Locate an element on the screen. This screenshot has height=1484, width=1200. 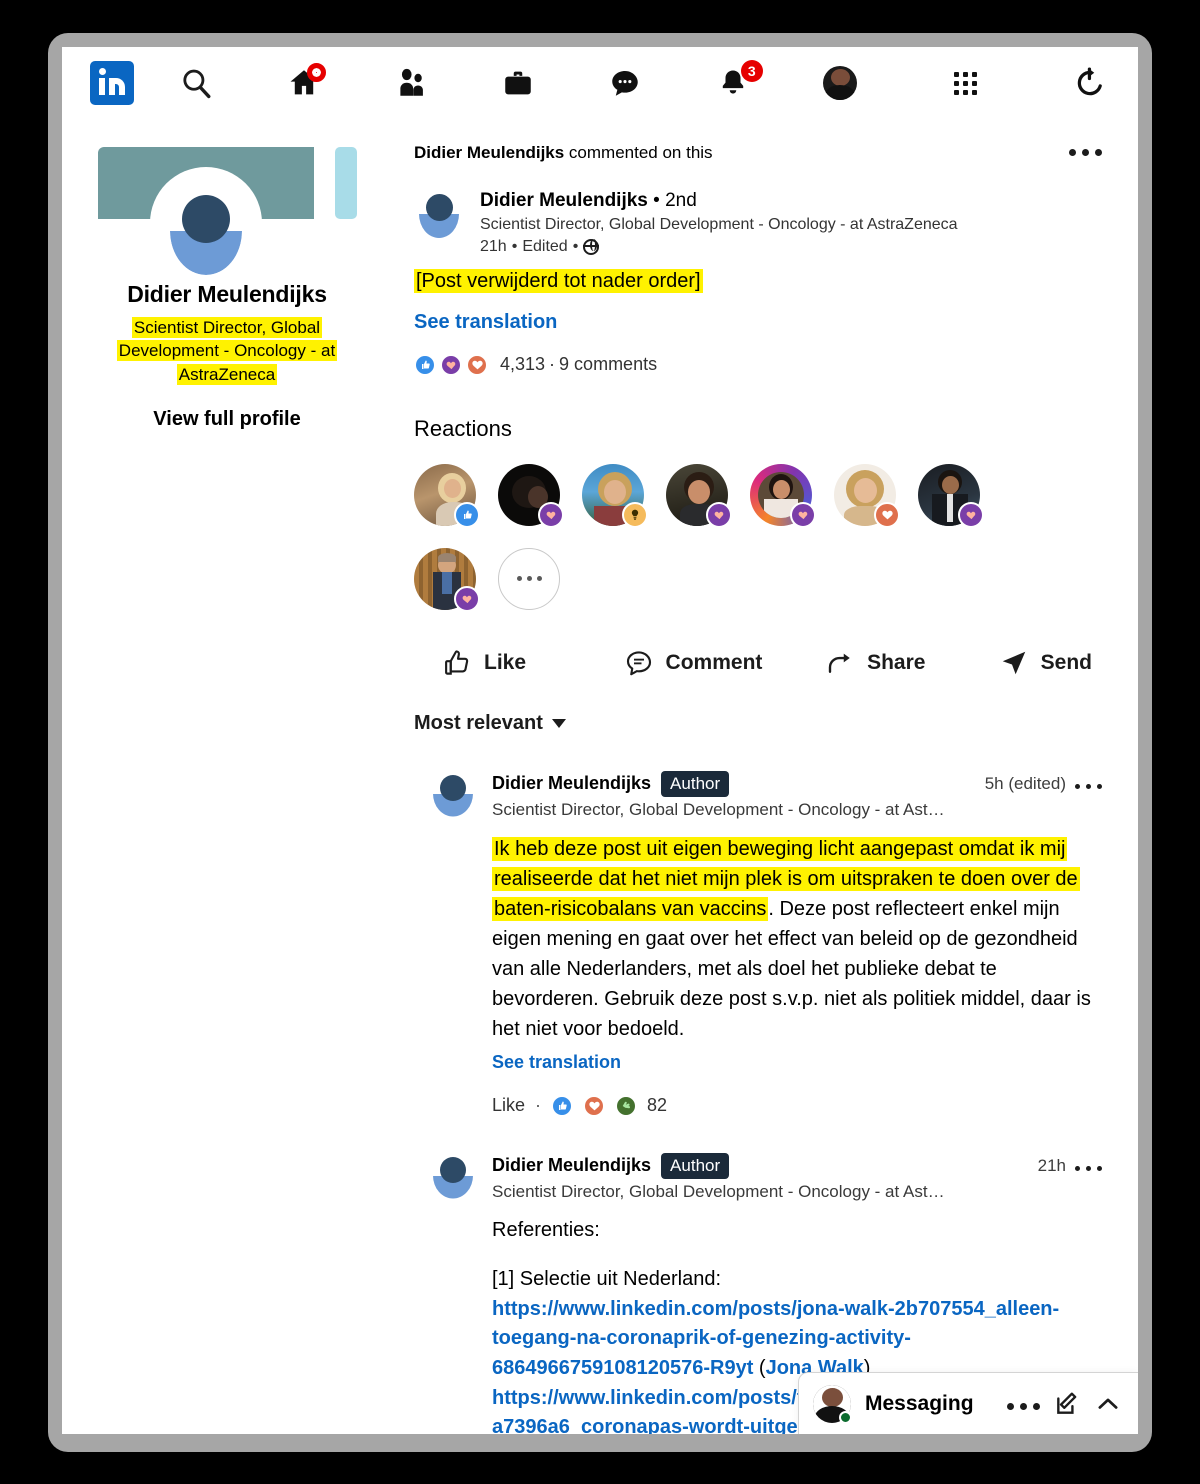
search-icon is located at coordinates (196, 83).